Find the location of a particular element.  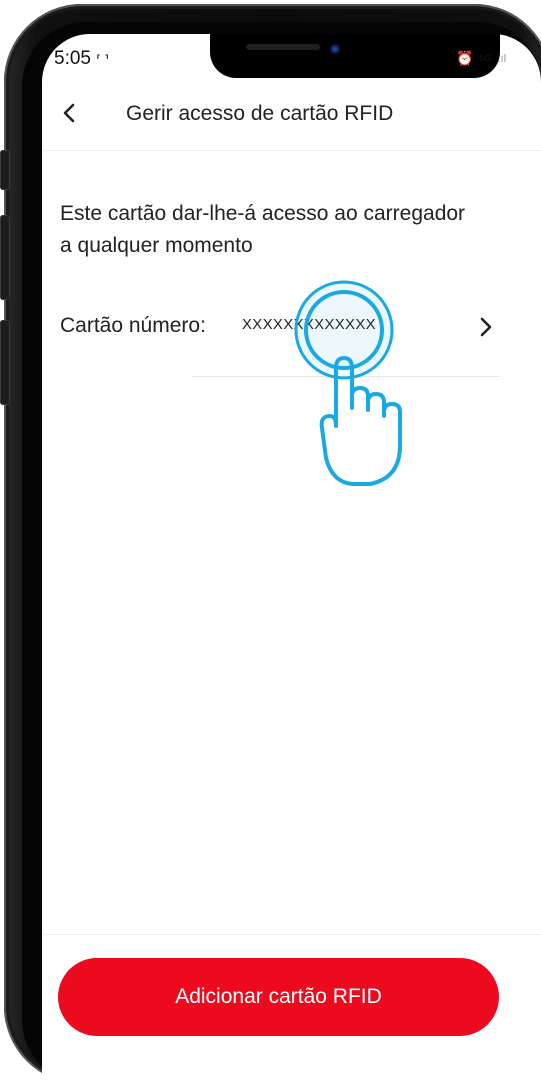

back-button is located at coordinates (71, 113).